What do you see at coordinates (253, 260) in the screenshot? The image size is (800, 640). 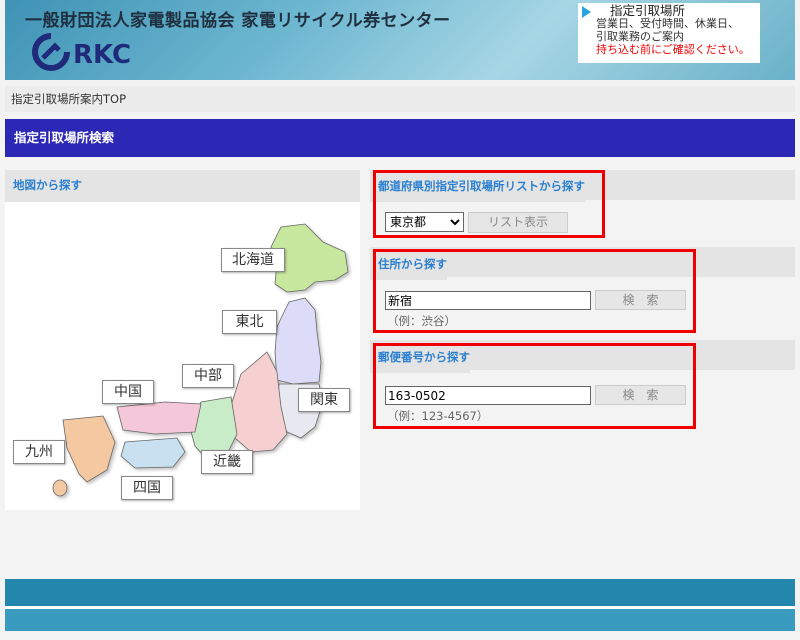 I see `label-hokkaido: 北海道` at bounding box center [253, 260].